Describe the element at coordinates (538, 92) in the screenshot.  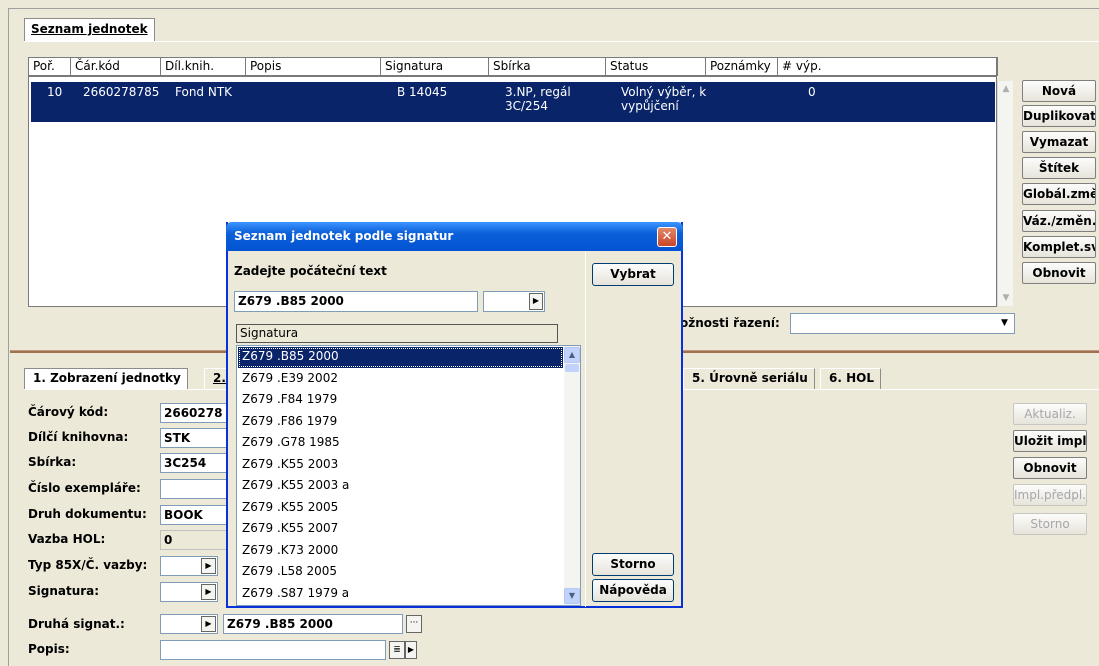
I see `cell-sbirka-line1: 3.NP, regál` at that location.